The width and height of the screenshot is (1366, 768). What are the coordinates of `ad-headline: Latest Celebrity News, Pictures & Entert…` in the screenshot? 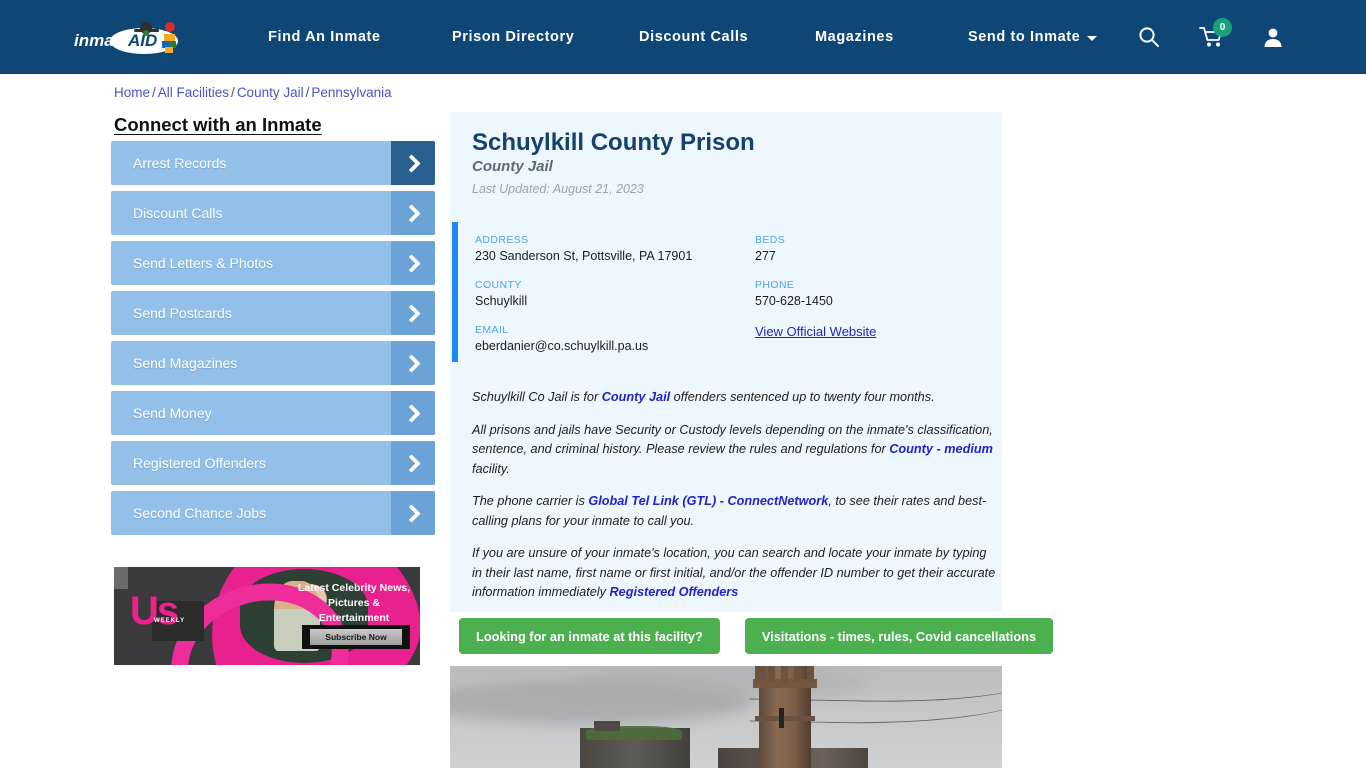 It's located at (354, 603).